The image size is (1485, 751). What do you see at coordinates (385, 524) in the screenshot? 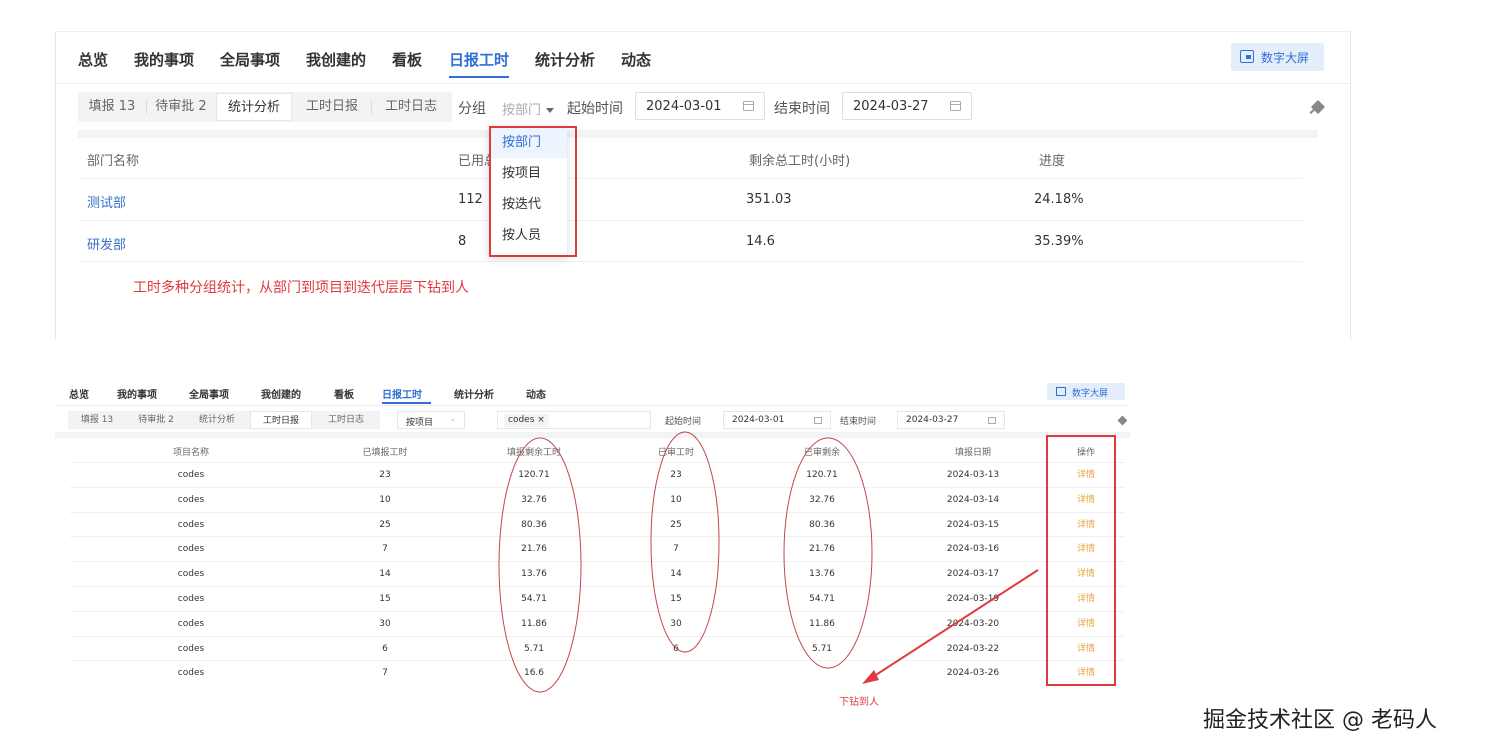
I see `reported-hours: 25` at bounding box center [385, 524].